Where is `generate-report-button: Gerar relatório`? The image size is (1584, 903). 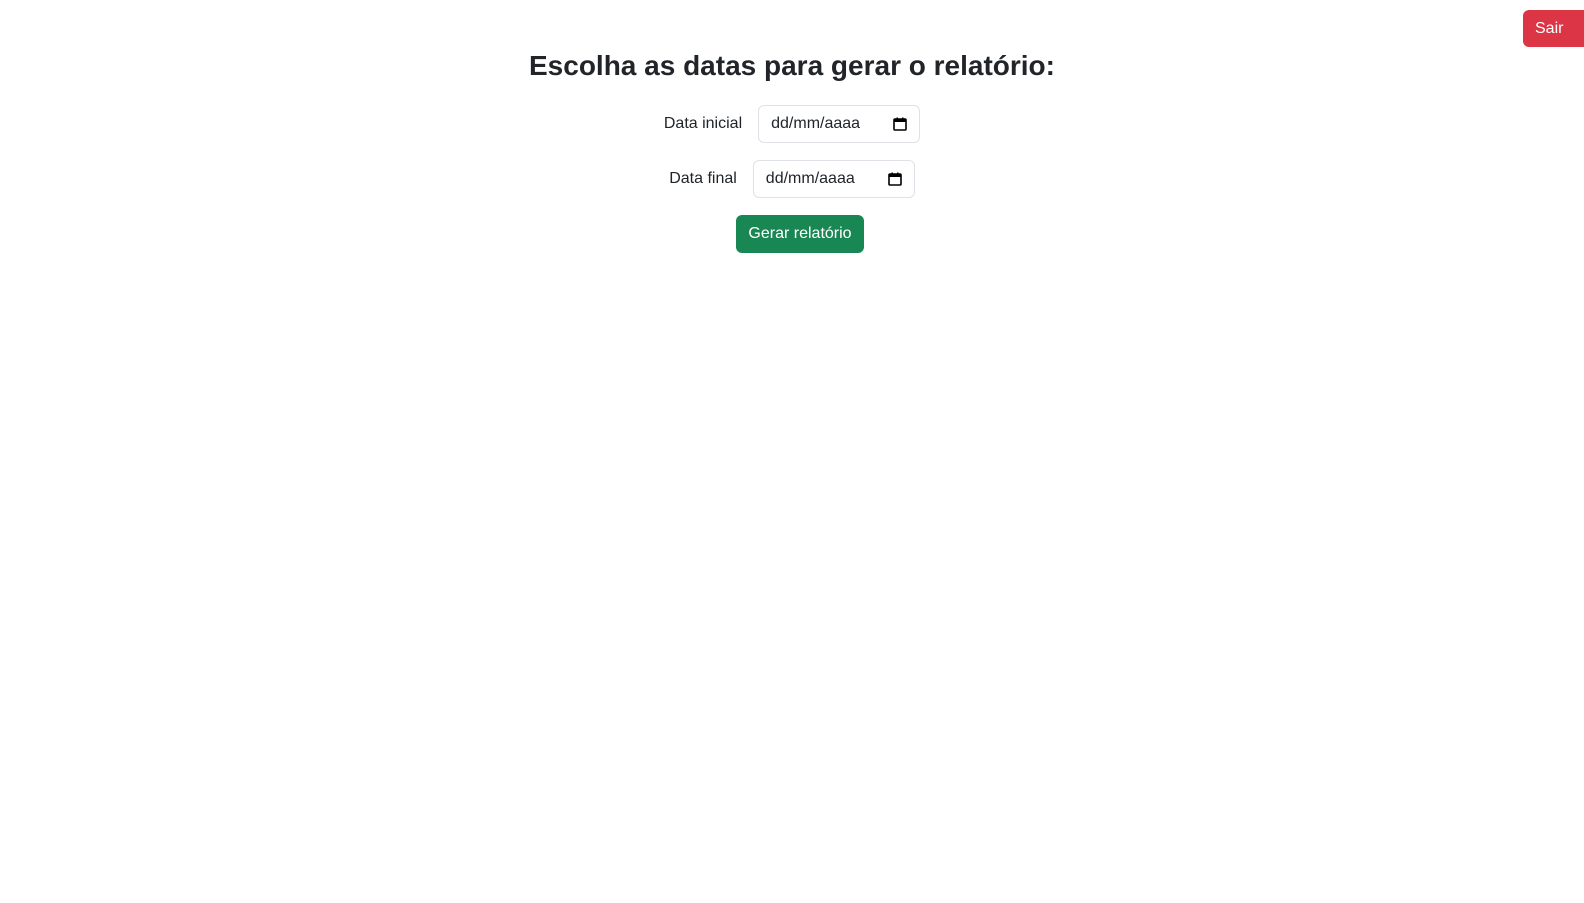 generate-report-button: Gerar relatório is located at coordinates (800, 234).